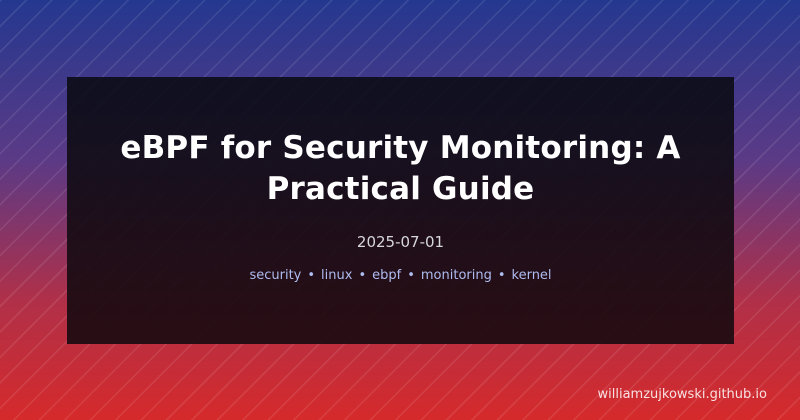 The width and height of the screenshot is (800, 420). I want to click on tag-security: security, so click(275, 275).